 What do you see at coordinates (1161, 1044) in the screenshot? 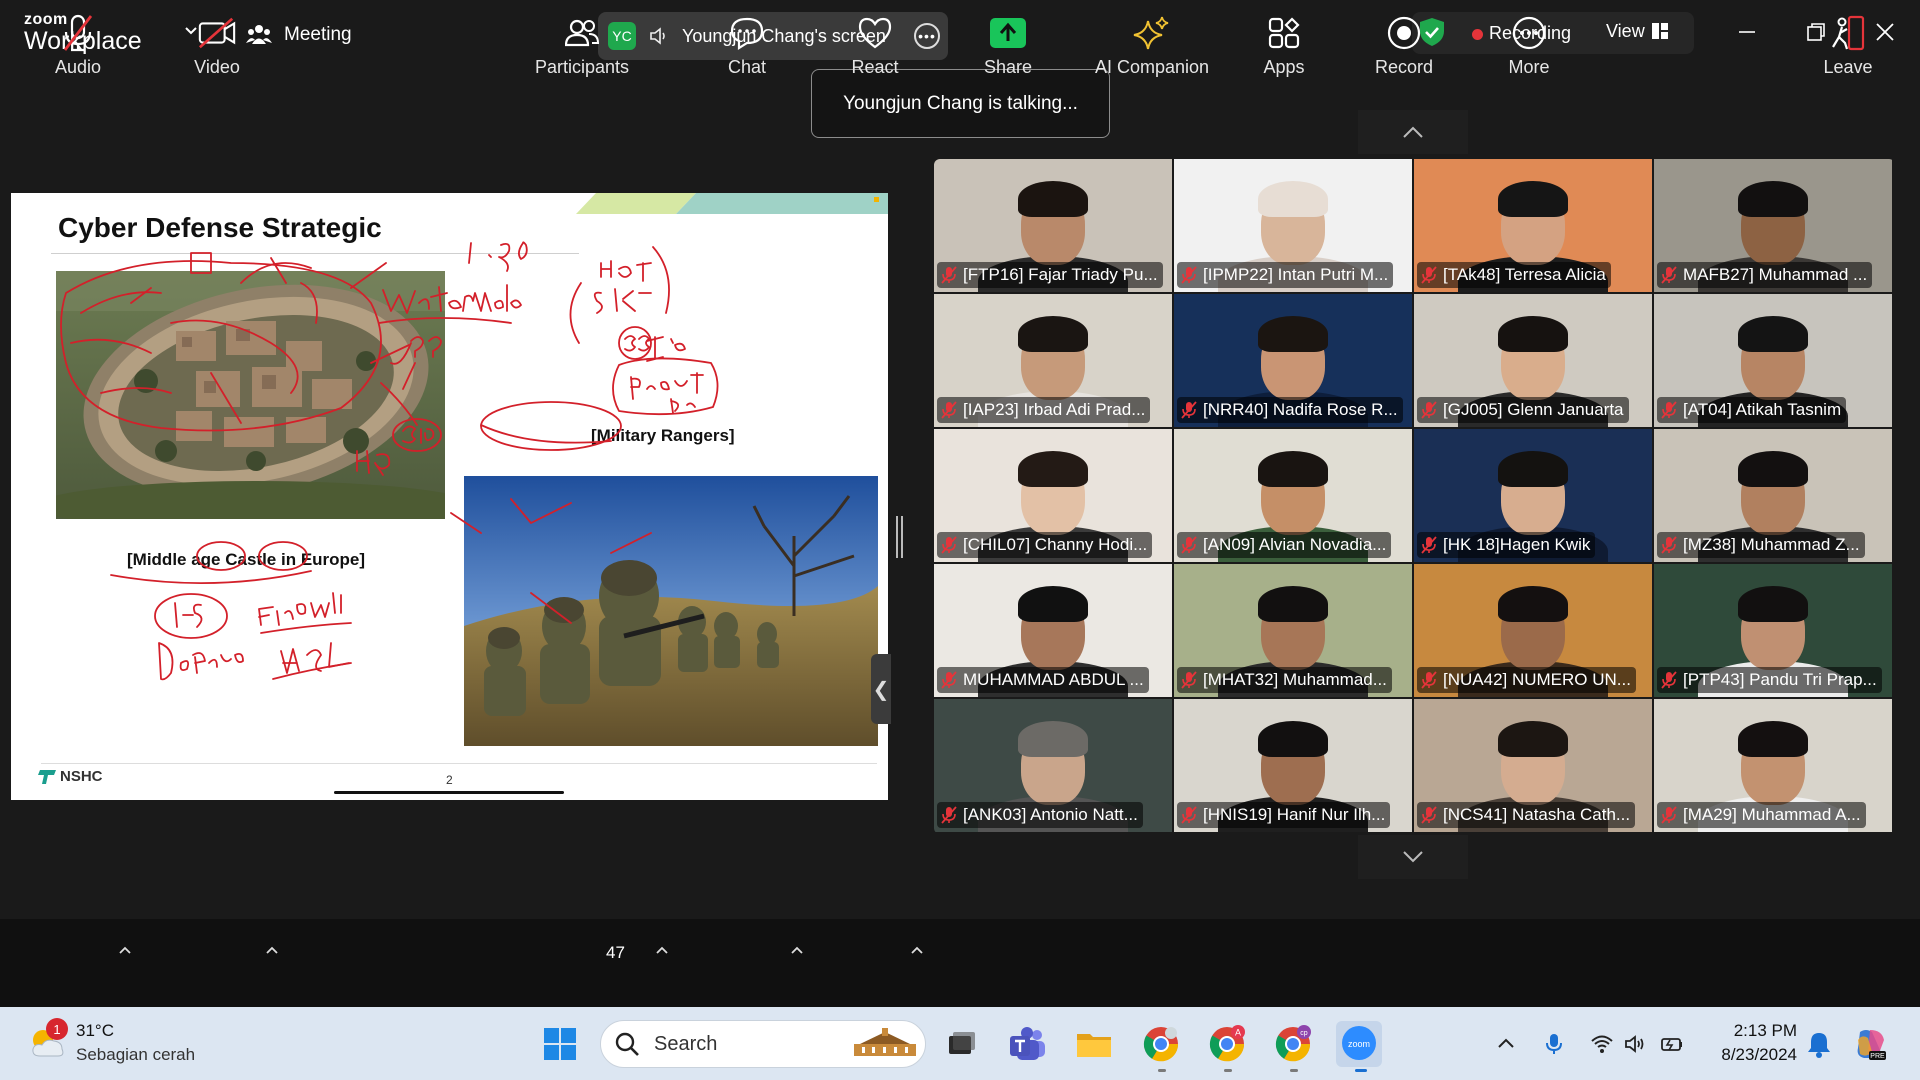
I see `chrome-icon` at bounding box center [1161, 1044].